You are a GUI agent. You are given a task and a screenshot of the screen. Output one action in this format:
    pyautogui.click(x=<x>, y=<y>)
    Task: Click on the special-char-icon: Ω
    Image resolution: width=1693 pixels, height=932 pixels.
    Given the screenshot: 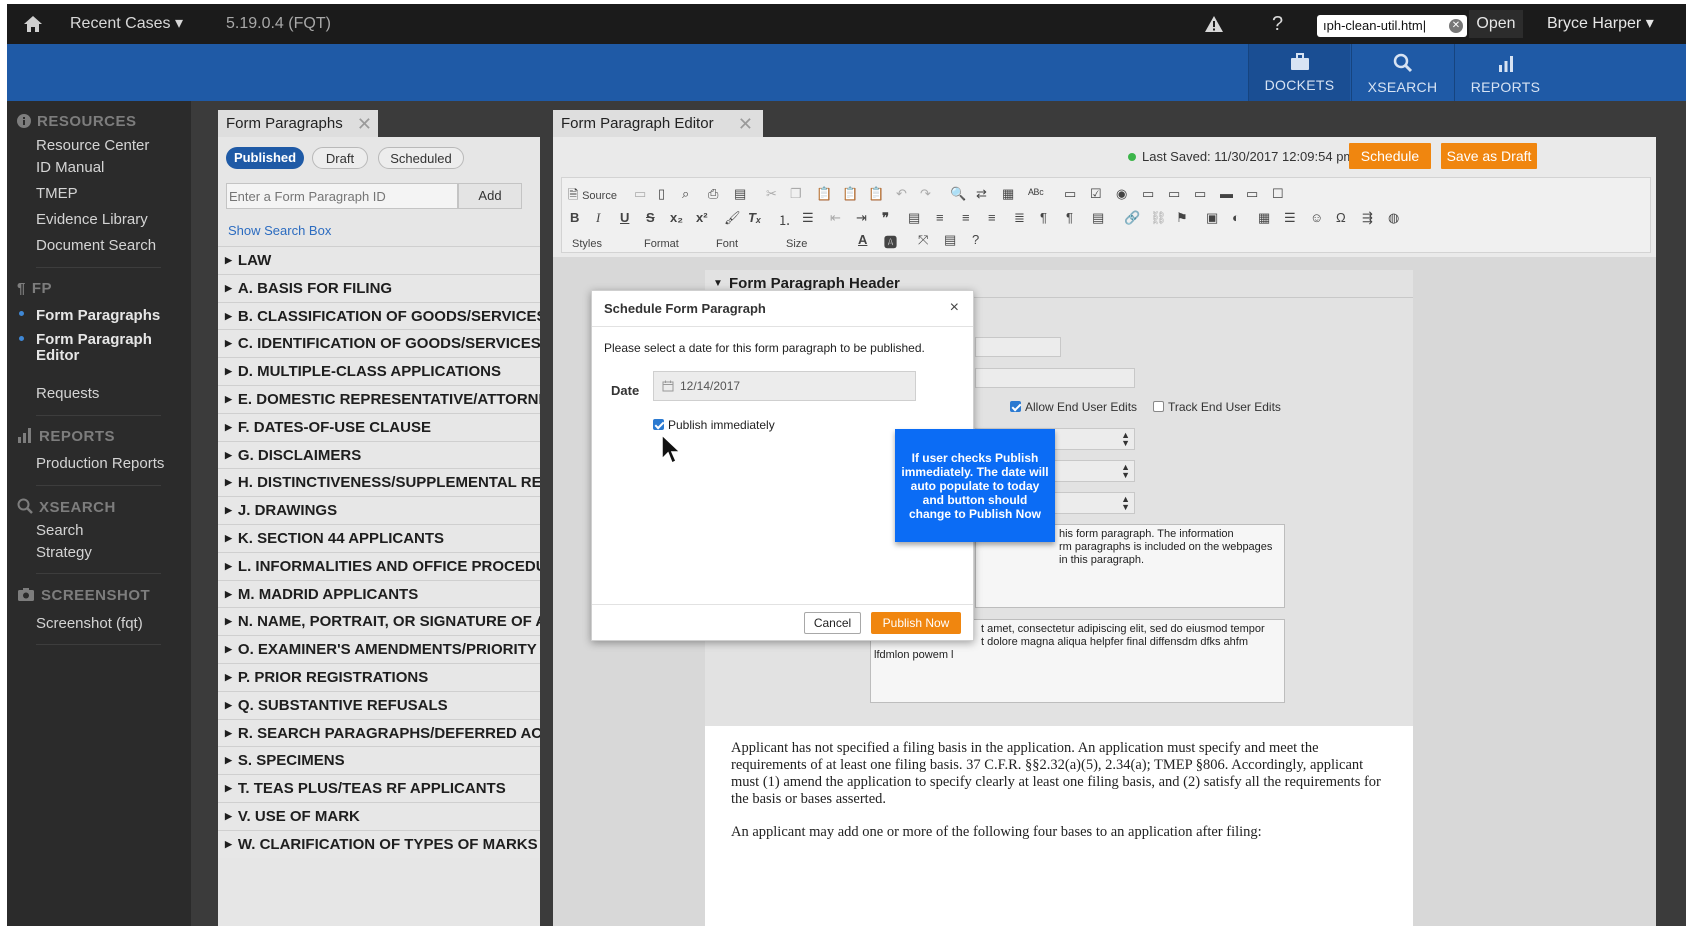 What is the action you would take?
    pyautogui.click(x=1341, y=217)
    